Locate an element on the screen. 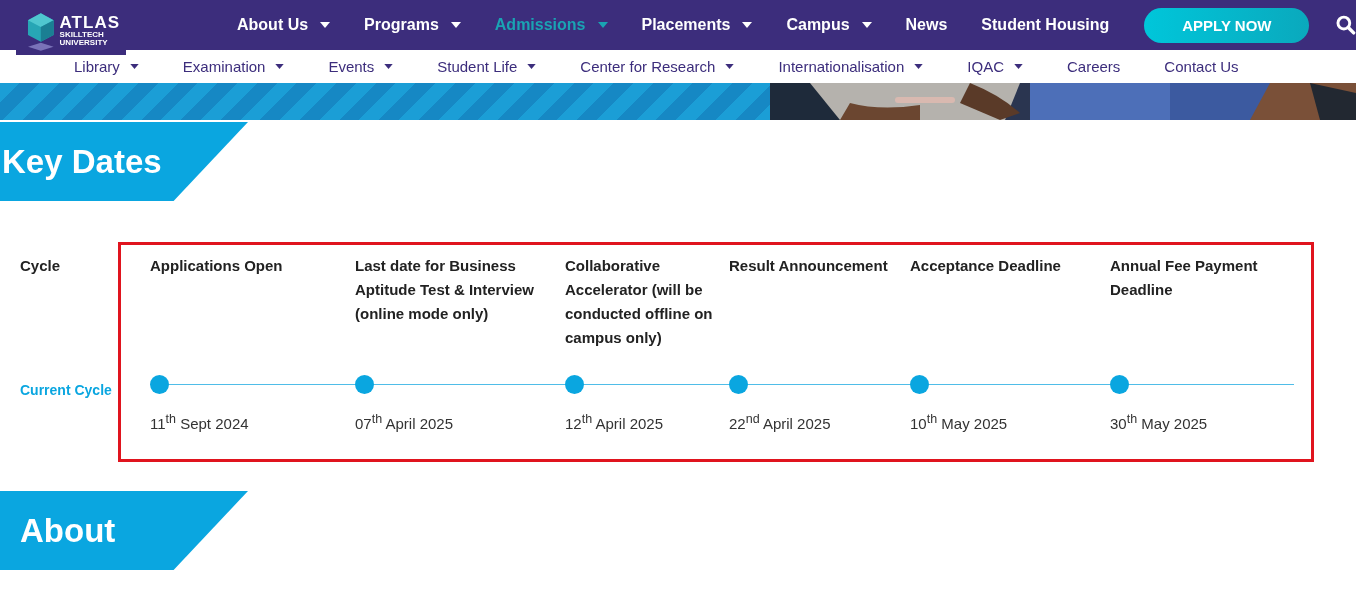  milestone-title: Acceptance Deadline is located at coordinates (986, 266).